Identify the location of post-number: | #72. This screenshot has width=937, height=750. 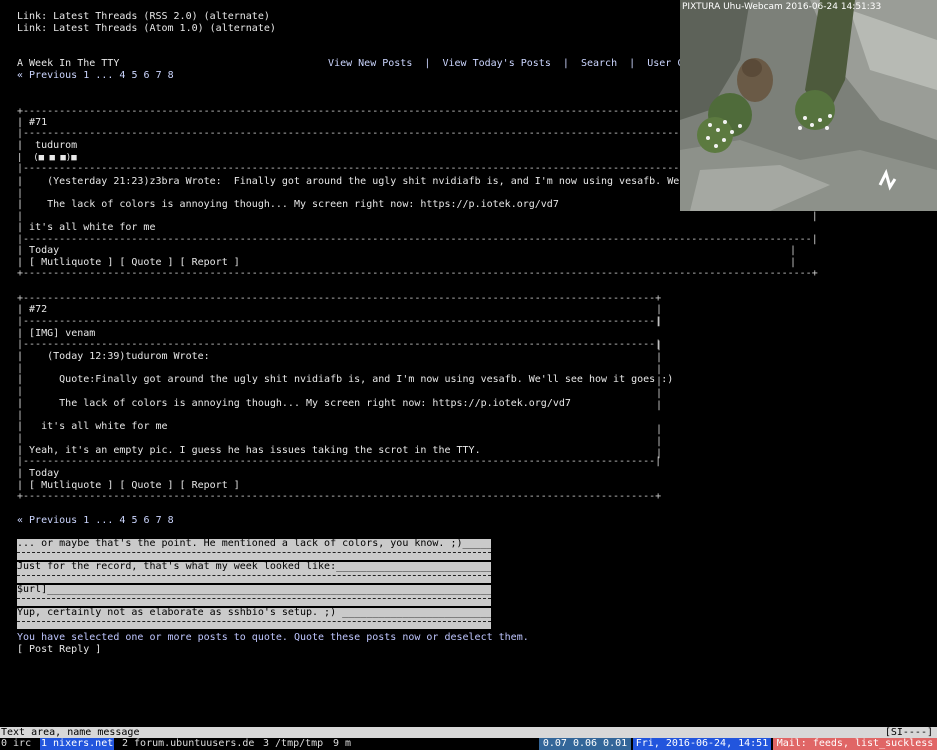
(32, 309).